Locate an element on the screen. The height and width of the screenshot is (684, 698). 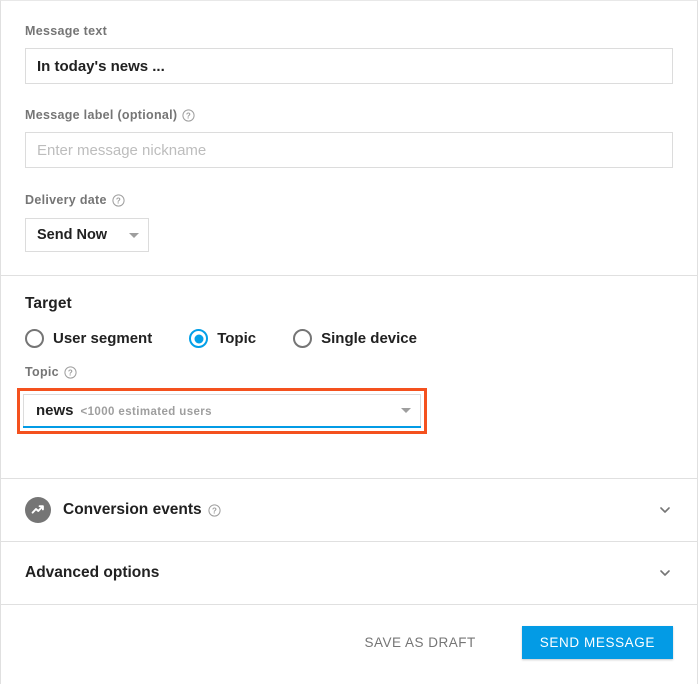
topic-field-group: Topic ? news <1000 estimated users is located at coordinates (345, 399).